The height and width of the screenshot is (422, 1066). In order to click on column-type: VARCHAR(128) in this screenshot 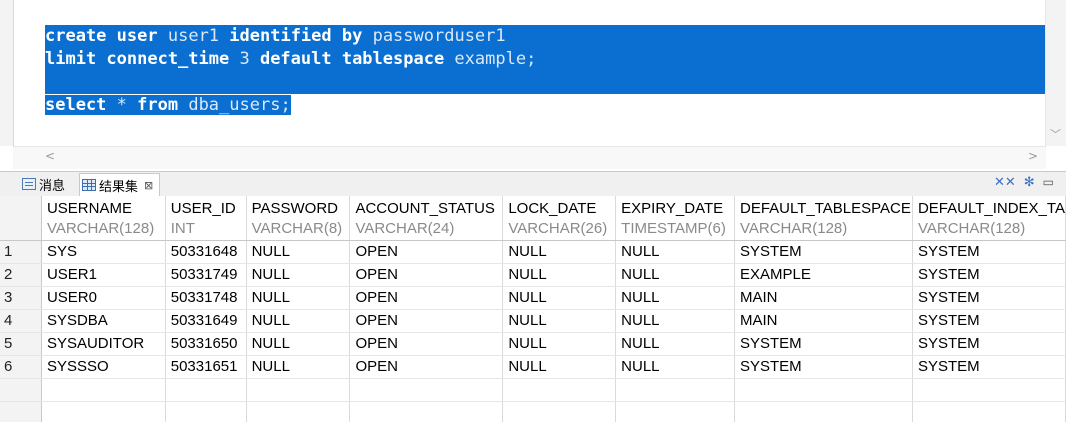, I will do `click(100, 228)`.